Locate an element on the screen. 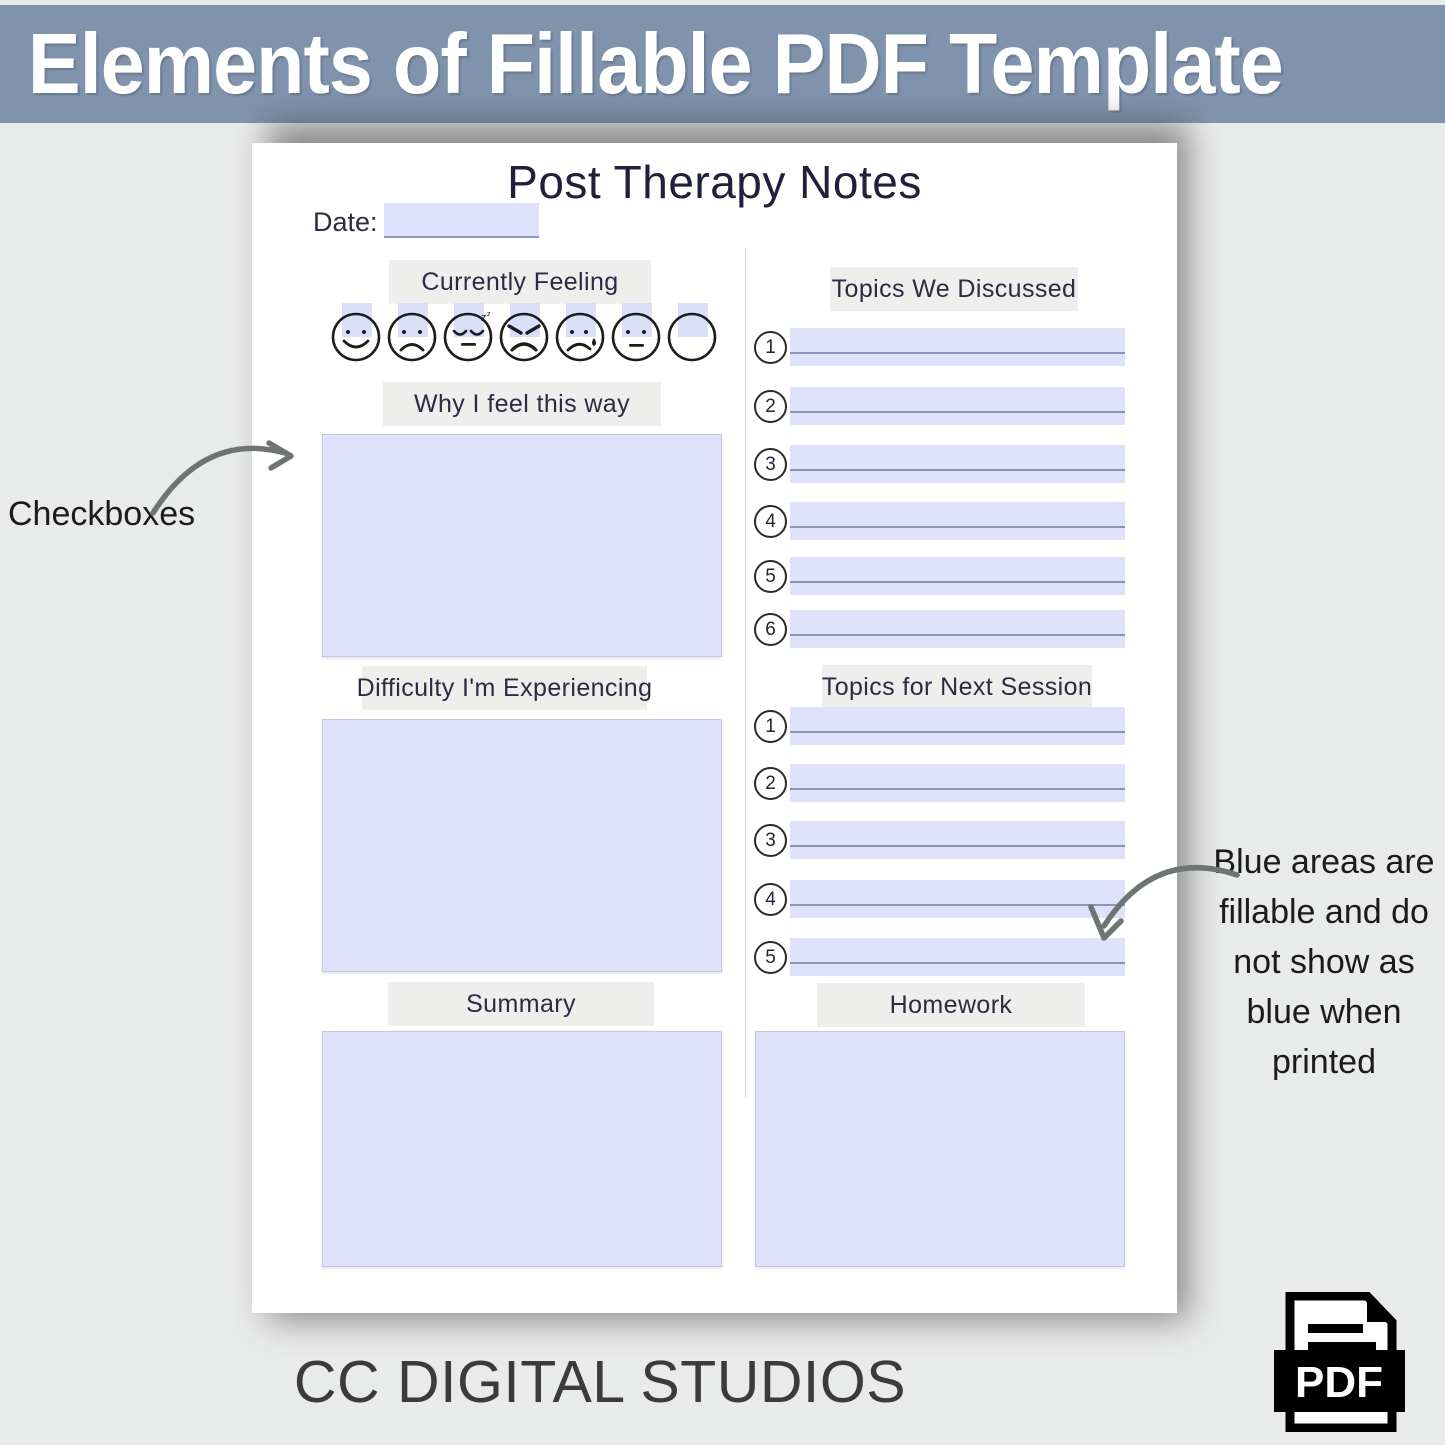 The image size is (1445, 1445). currently-feeling-options: z z is located at coordinates (528, 334).